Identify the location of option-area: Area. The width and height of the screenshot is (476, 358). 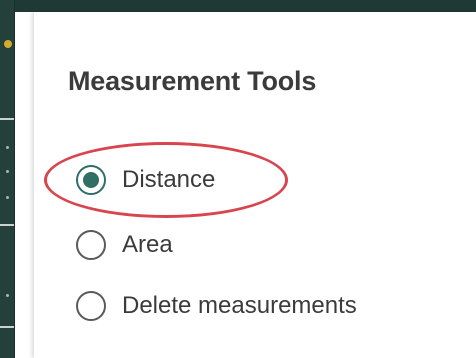
(124, 245).